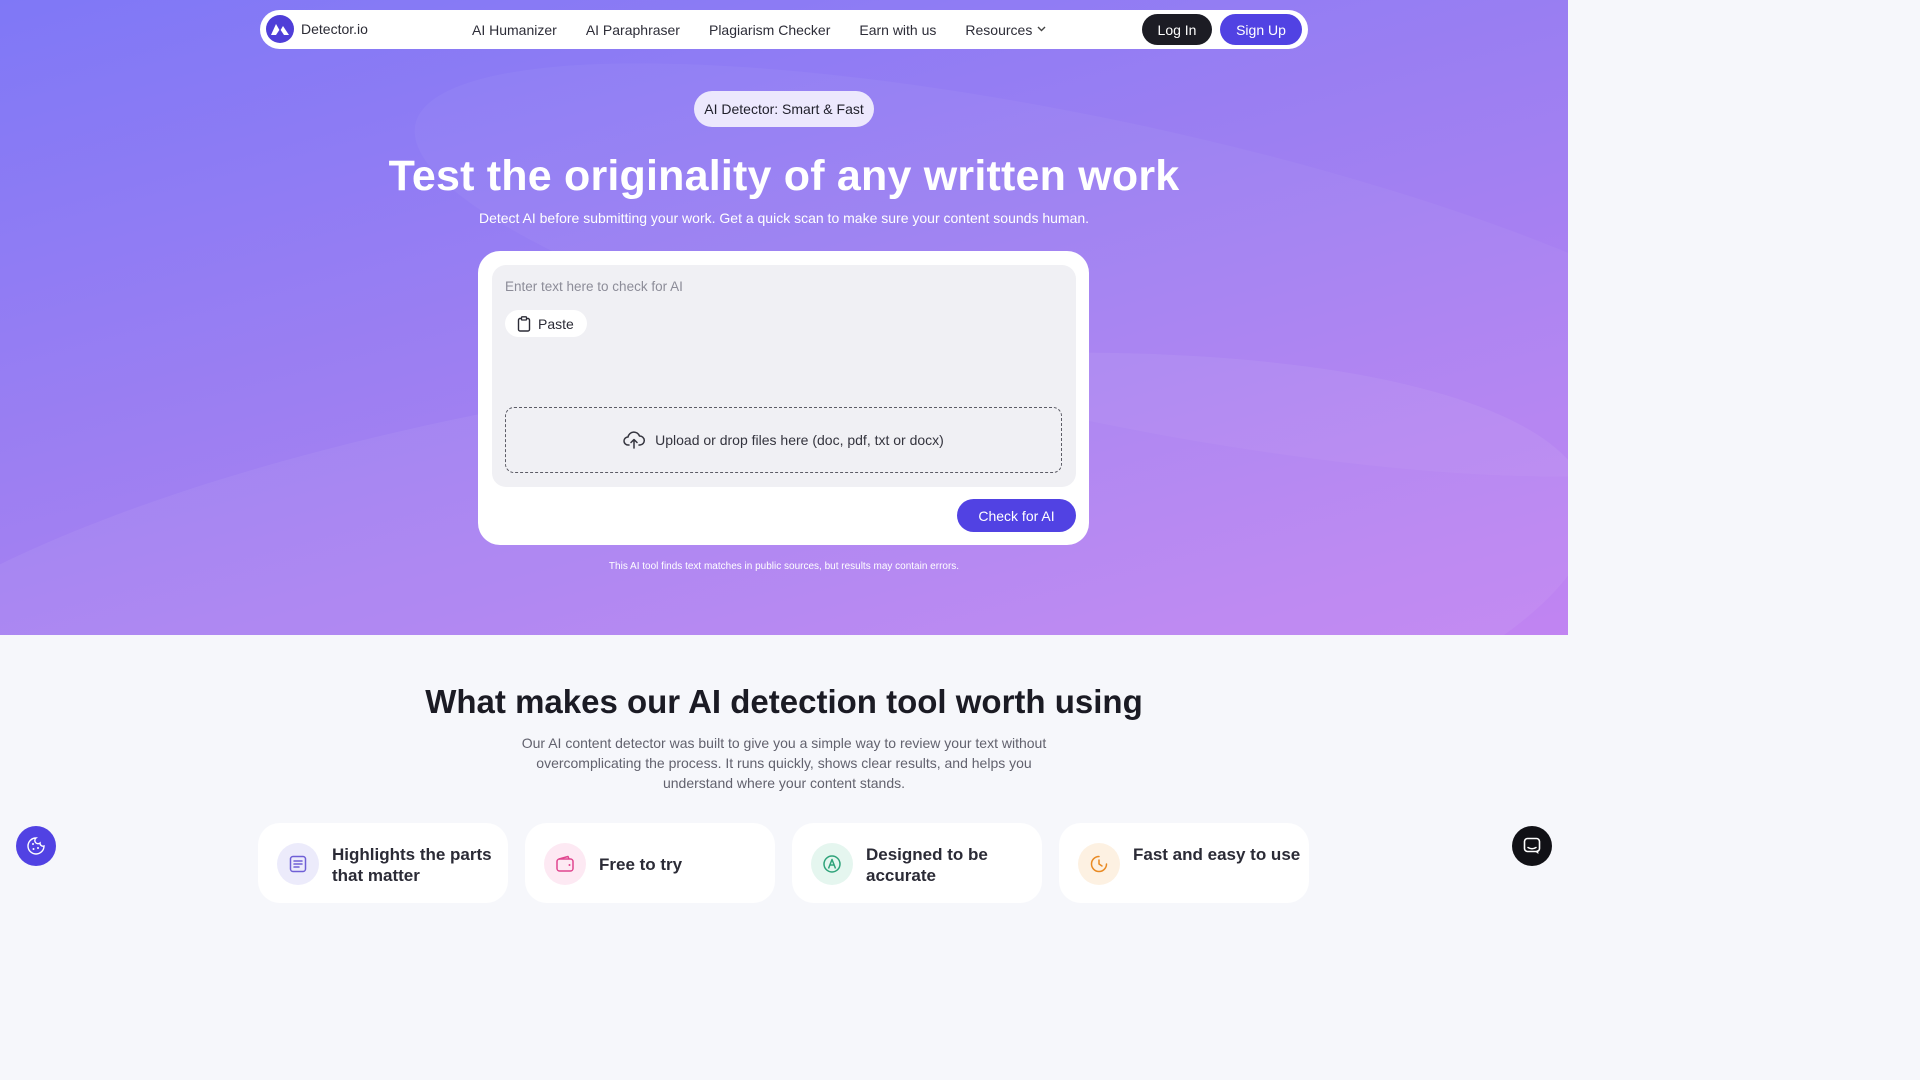 This screenshot has width=1920, height=1080. What do you see at coordinates (1099, 864) in the screenshot?
I see `clock-icon` at bounding box center [1099, 864].